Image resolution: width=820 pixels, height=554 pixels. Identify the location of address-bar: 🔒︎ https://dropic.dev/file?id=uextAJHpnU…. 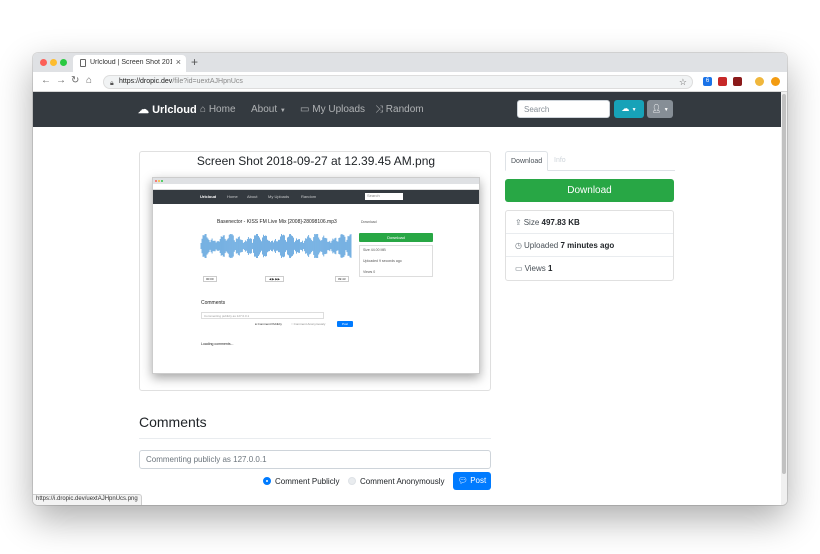
(398, 82).